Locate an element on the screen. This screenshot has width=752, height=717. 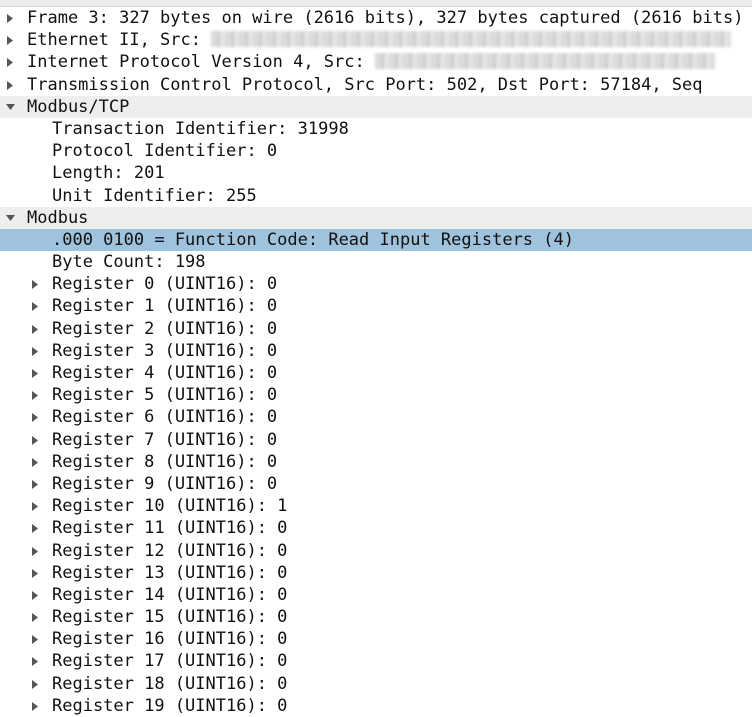
tree-row-ip: Internet Protocol Version 4, Src: is located at coordinates (376, 62).